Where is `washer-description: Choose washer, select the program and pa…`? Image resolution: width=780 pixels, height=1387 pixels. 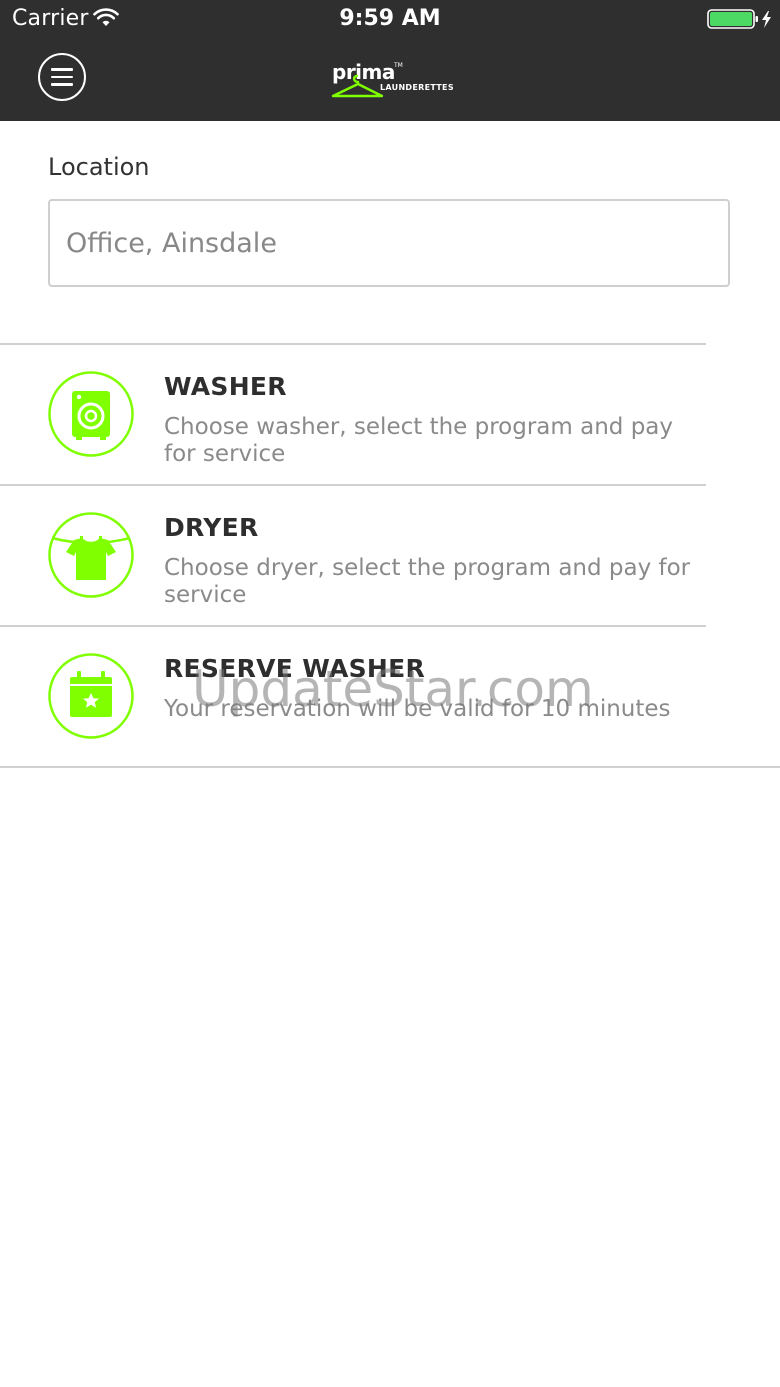
washer-description: Choose washer, select the program and pa… is located at coordinates (418, 440).